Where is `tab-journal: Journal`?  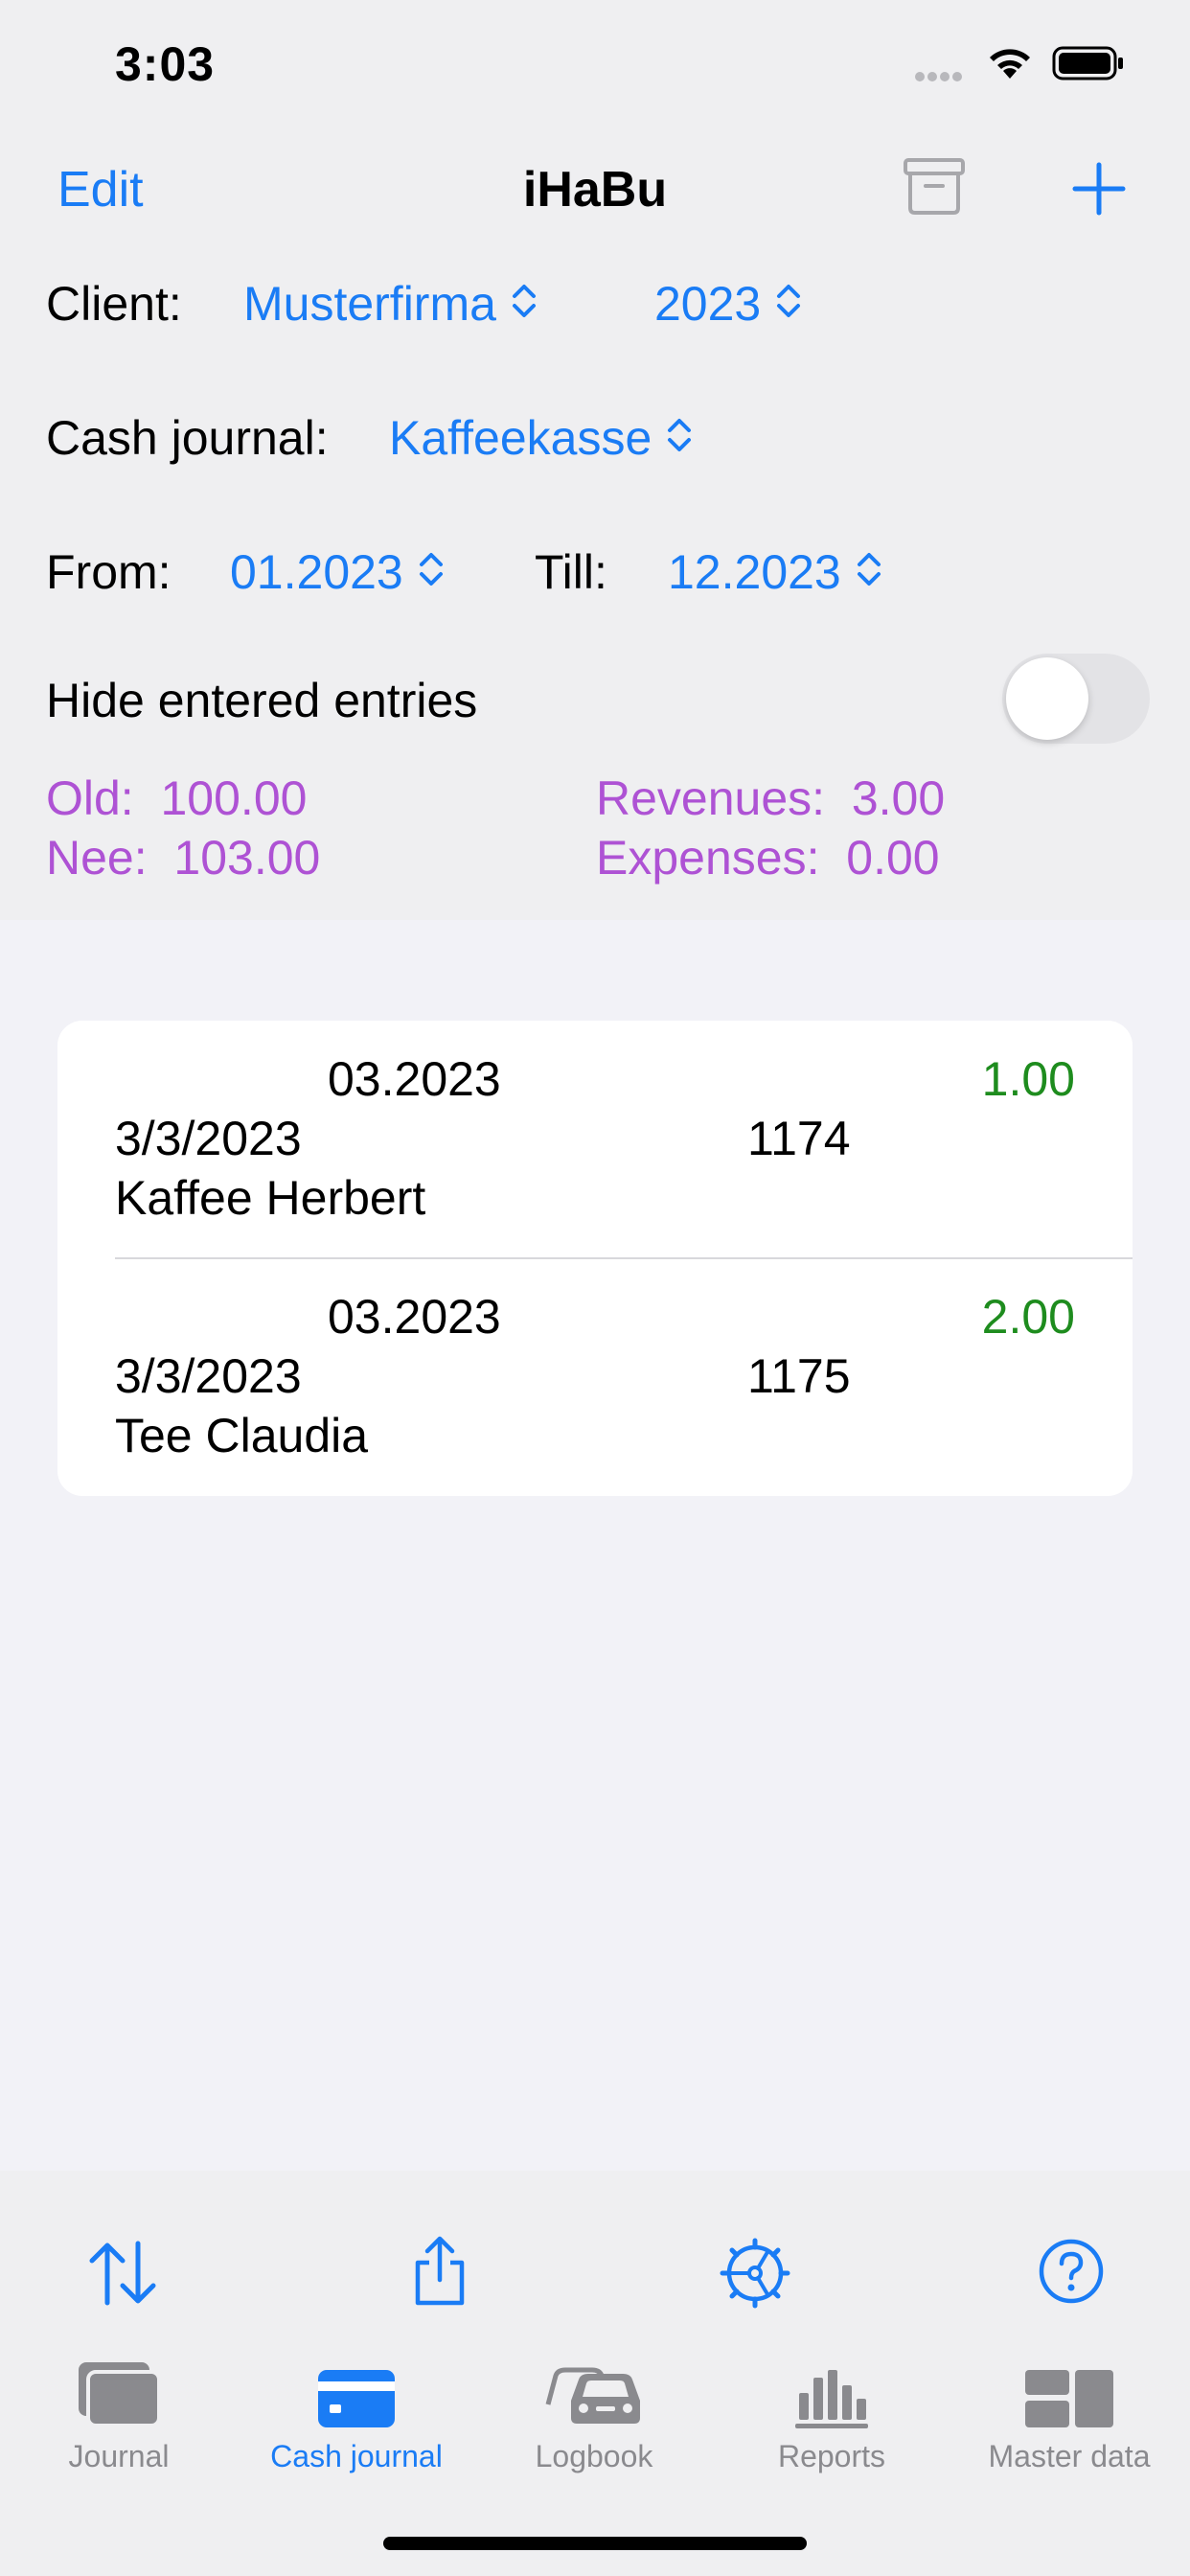
tab-journal: Journal is located at coordinates (119, 2413).